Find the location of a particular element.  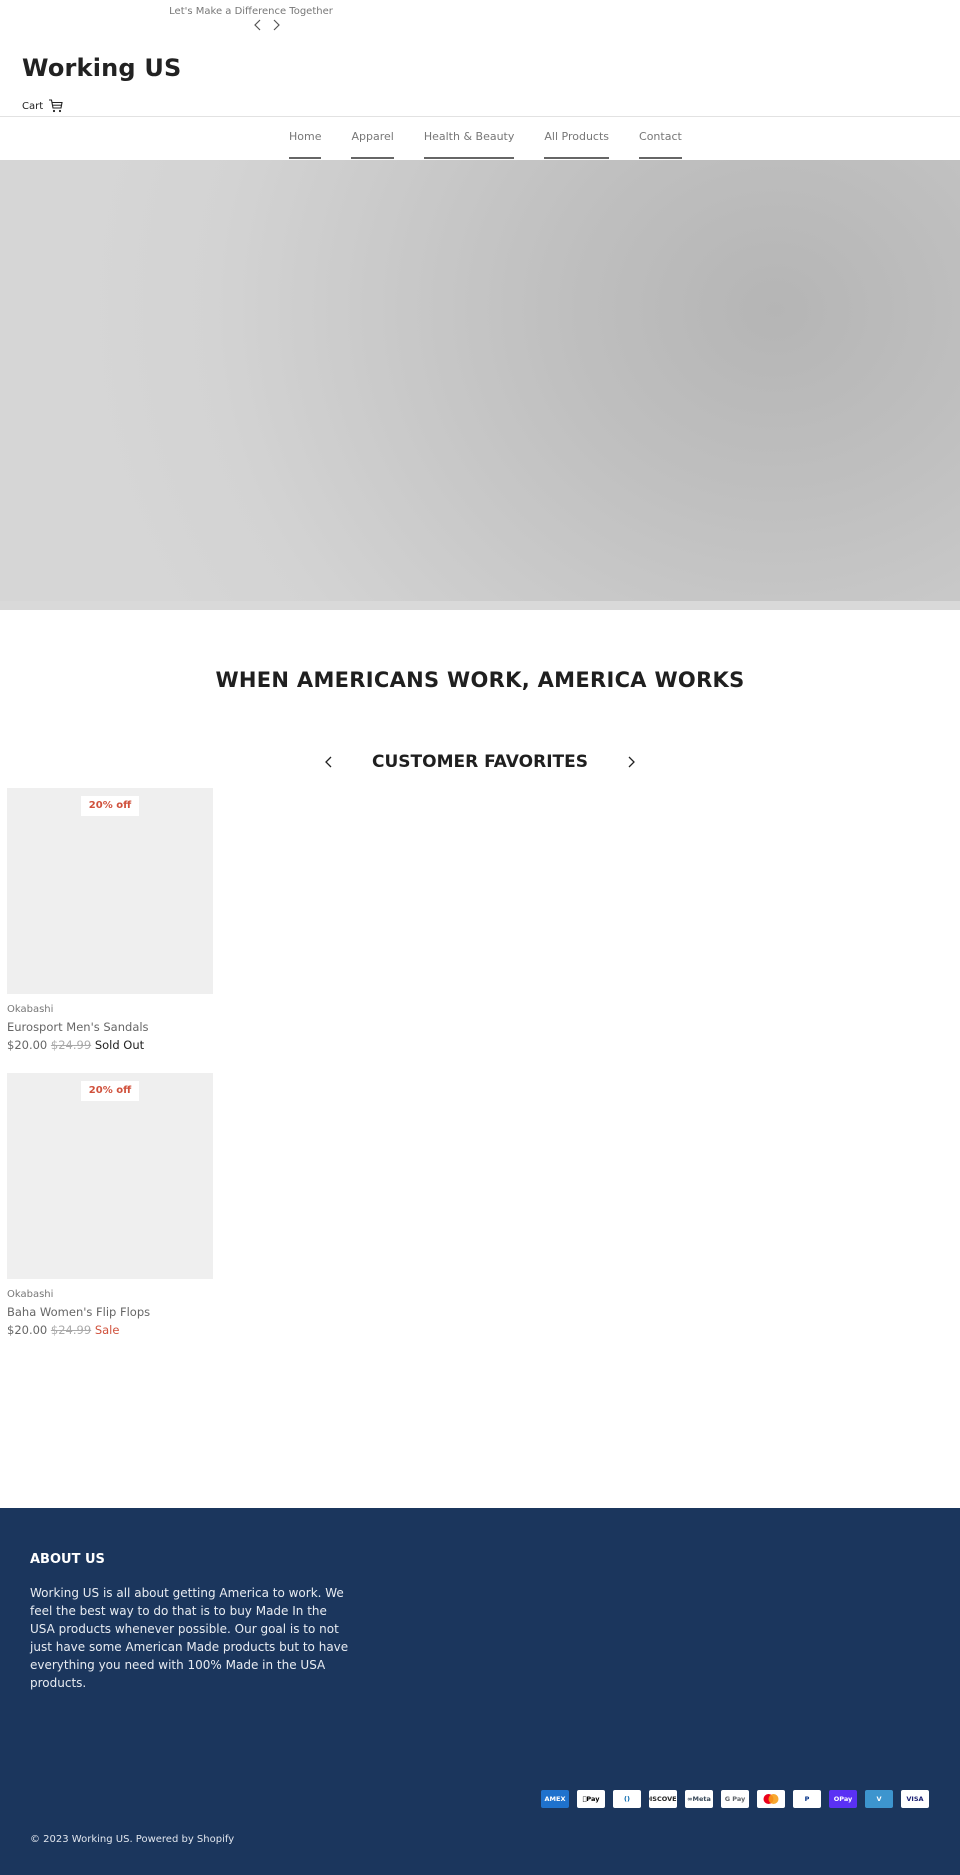

visa-icon: VISA is located at coordinates (915, 1799).